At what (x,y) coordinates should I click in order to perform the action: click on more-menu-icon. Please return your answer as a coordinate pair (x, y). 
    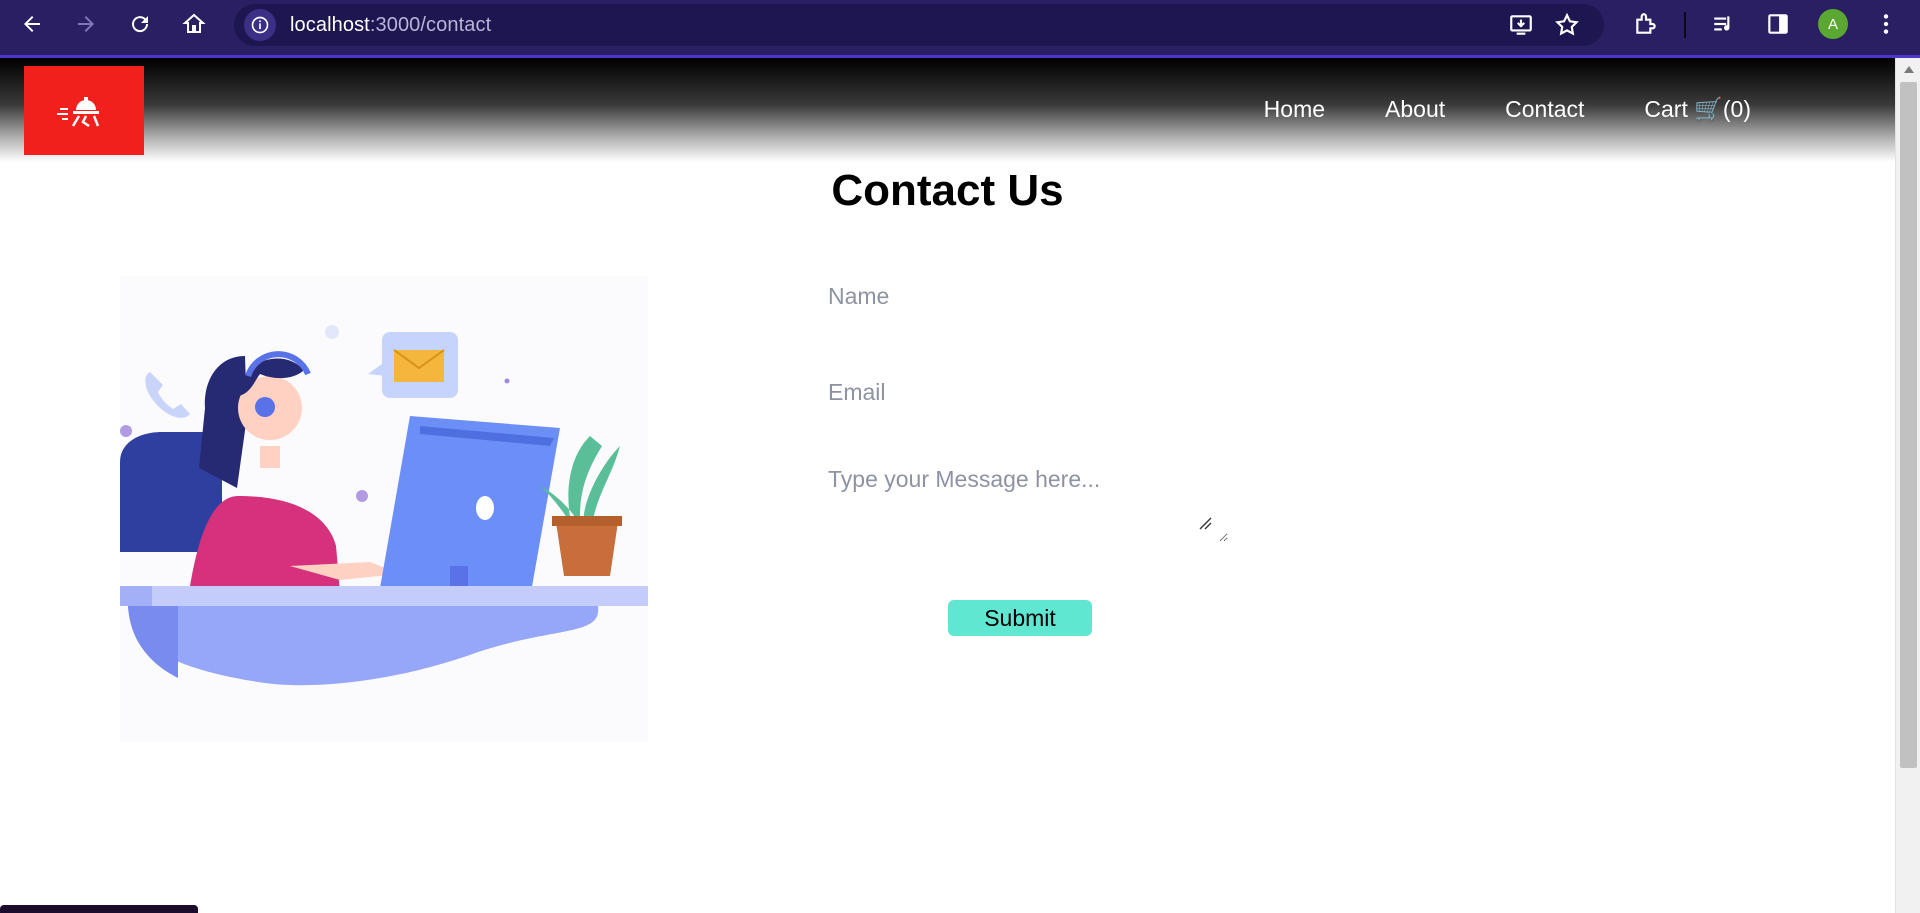
    Looking at the image, I should click on (1886, 24).